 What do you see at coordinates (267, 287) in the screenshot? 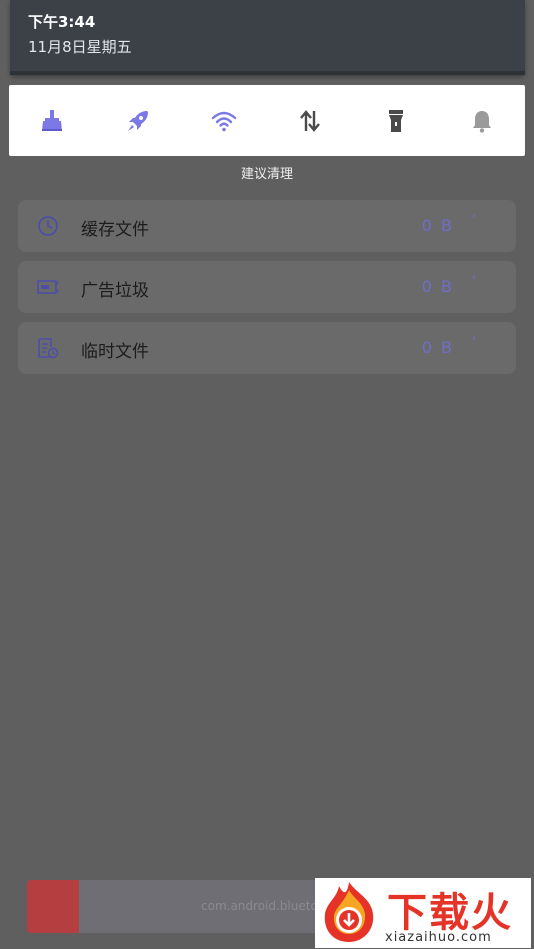
I see `junk-item-ads: 广告垃圾 0 B ʹ` at bounding box center [267, 287].